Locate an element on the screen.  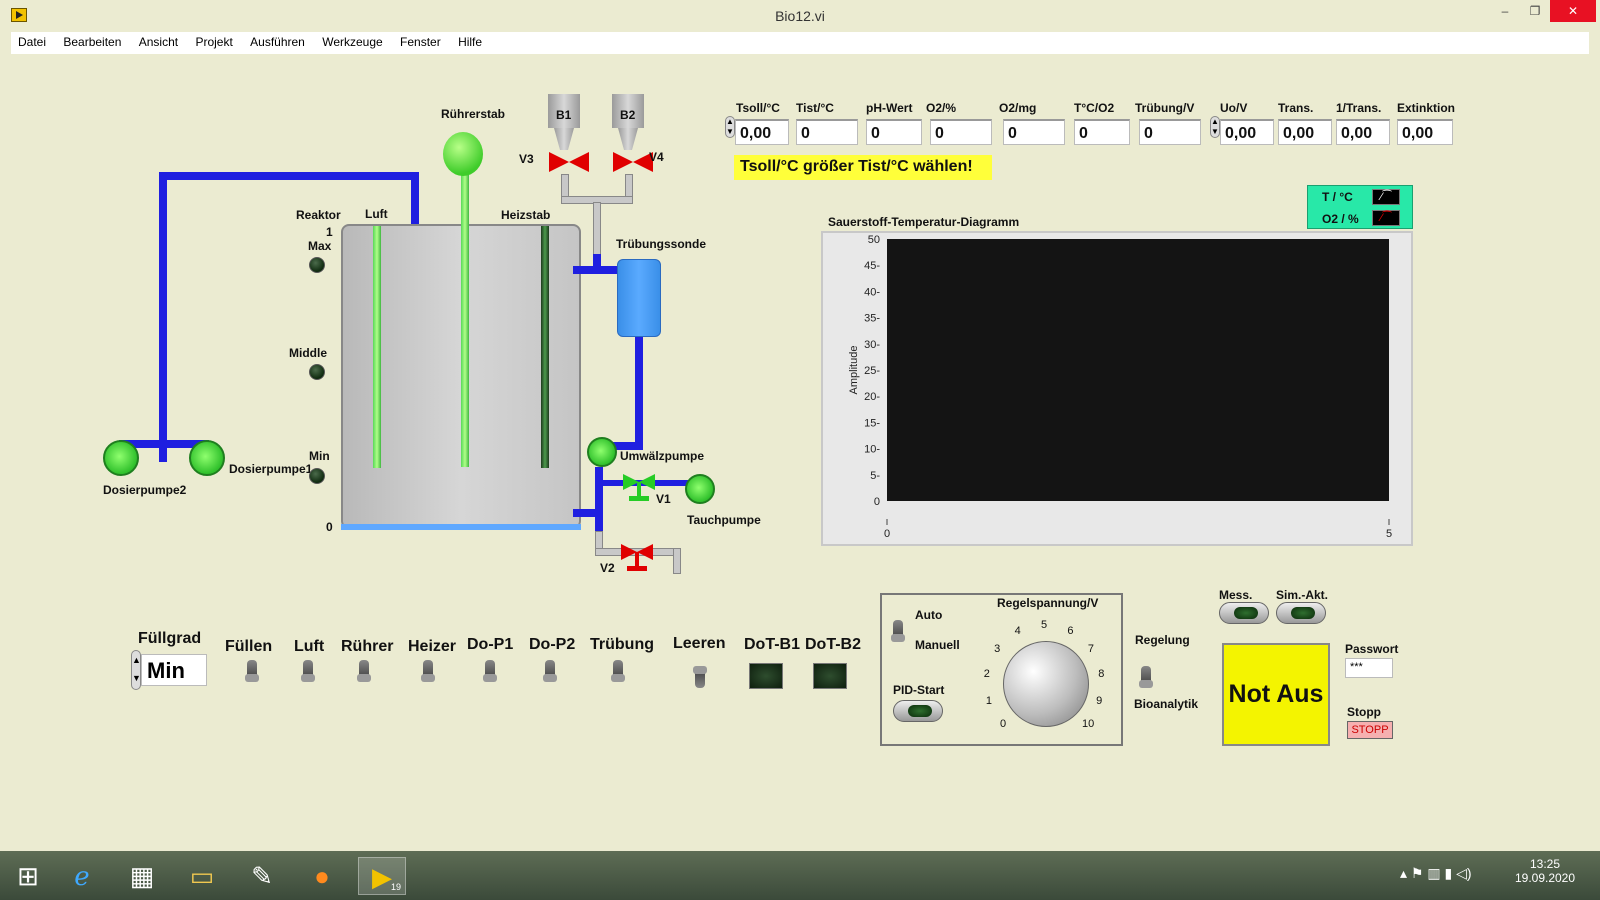
close-button: ✕ is located at coordinates (1573, 11).